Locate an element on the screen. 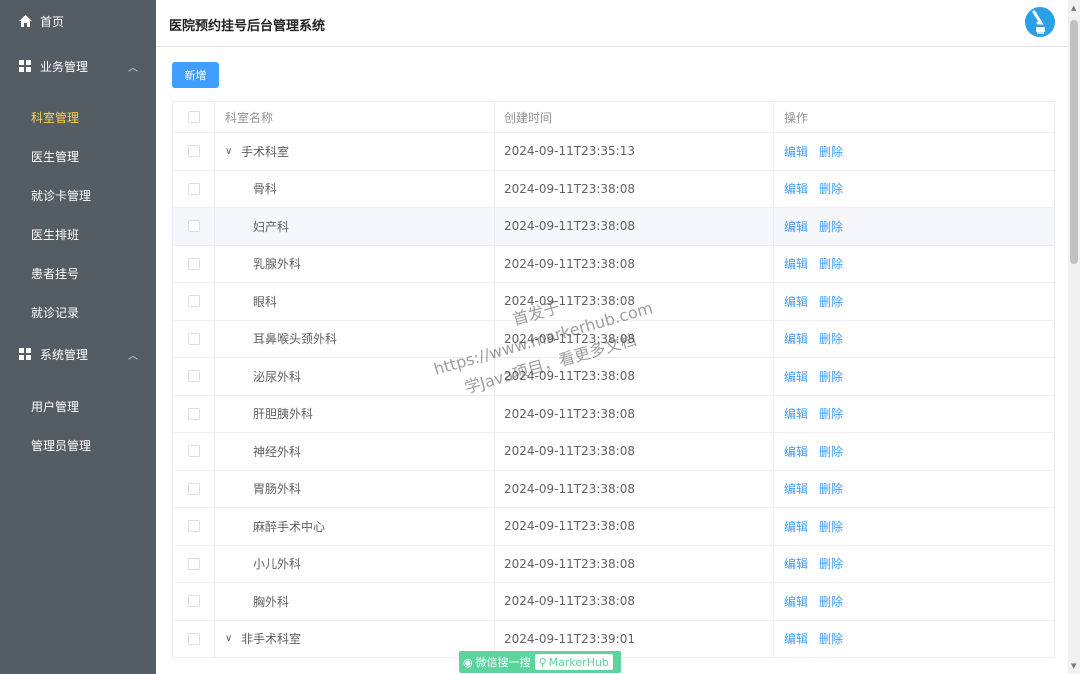  sidebar-group-label: 系统管理 is located at coordinates (64, 354).